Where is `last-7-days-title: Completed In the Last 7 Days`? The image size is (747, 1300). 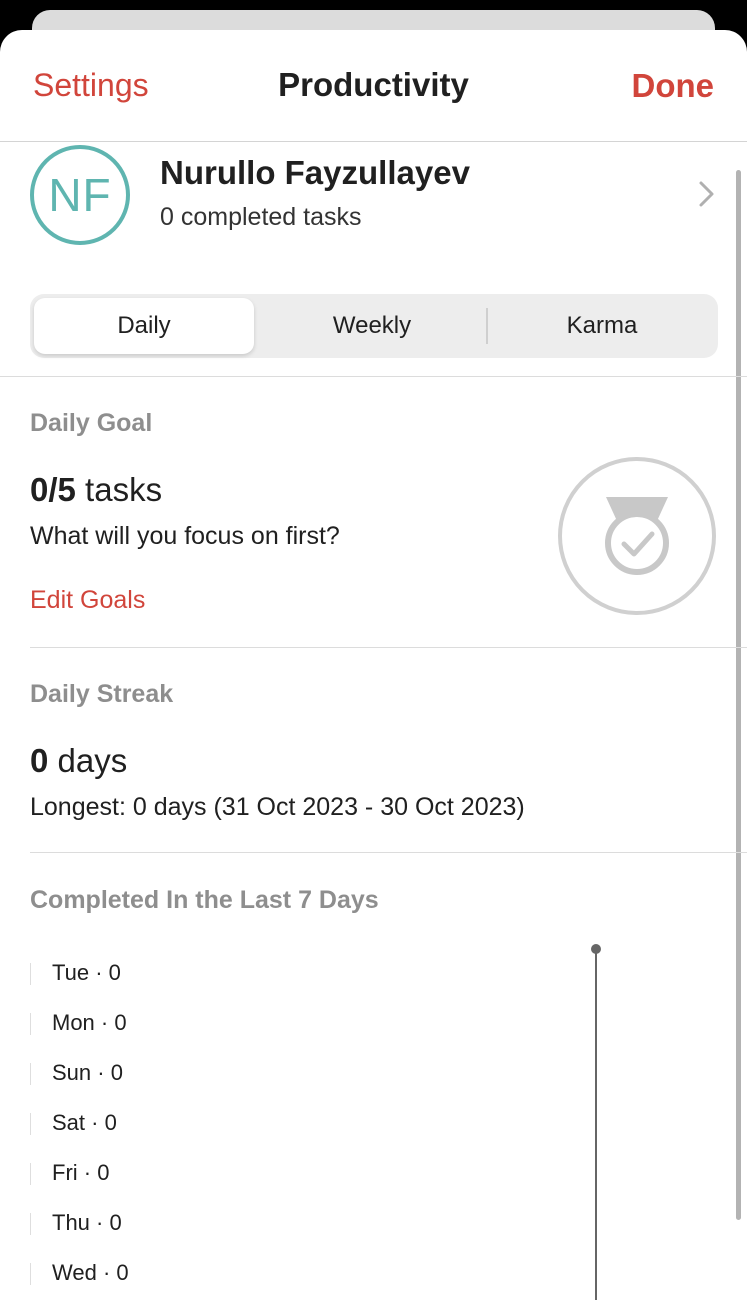
last-7-days-title: Completed In the Last 7 Days is located at coordinates (204, 900).